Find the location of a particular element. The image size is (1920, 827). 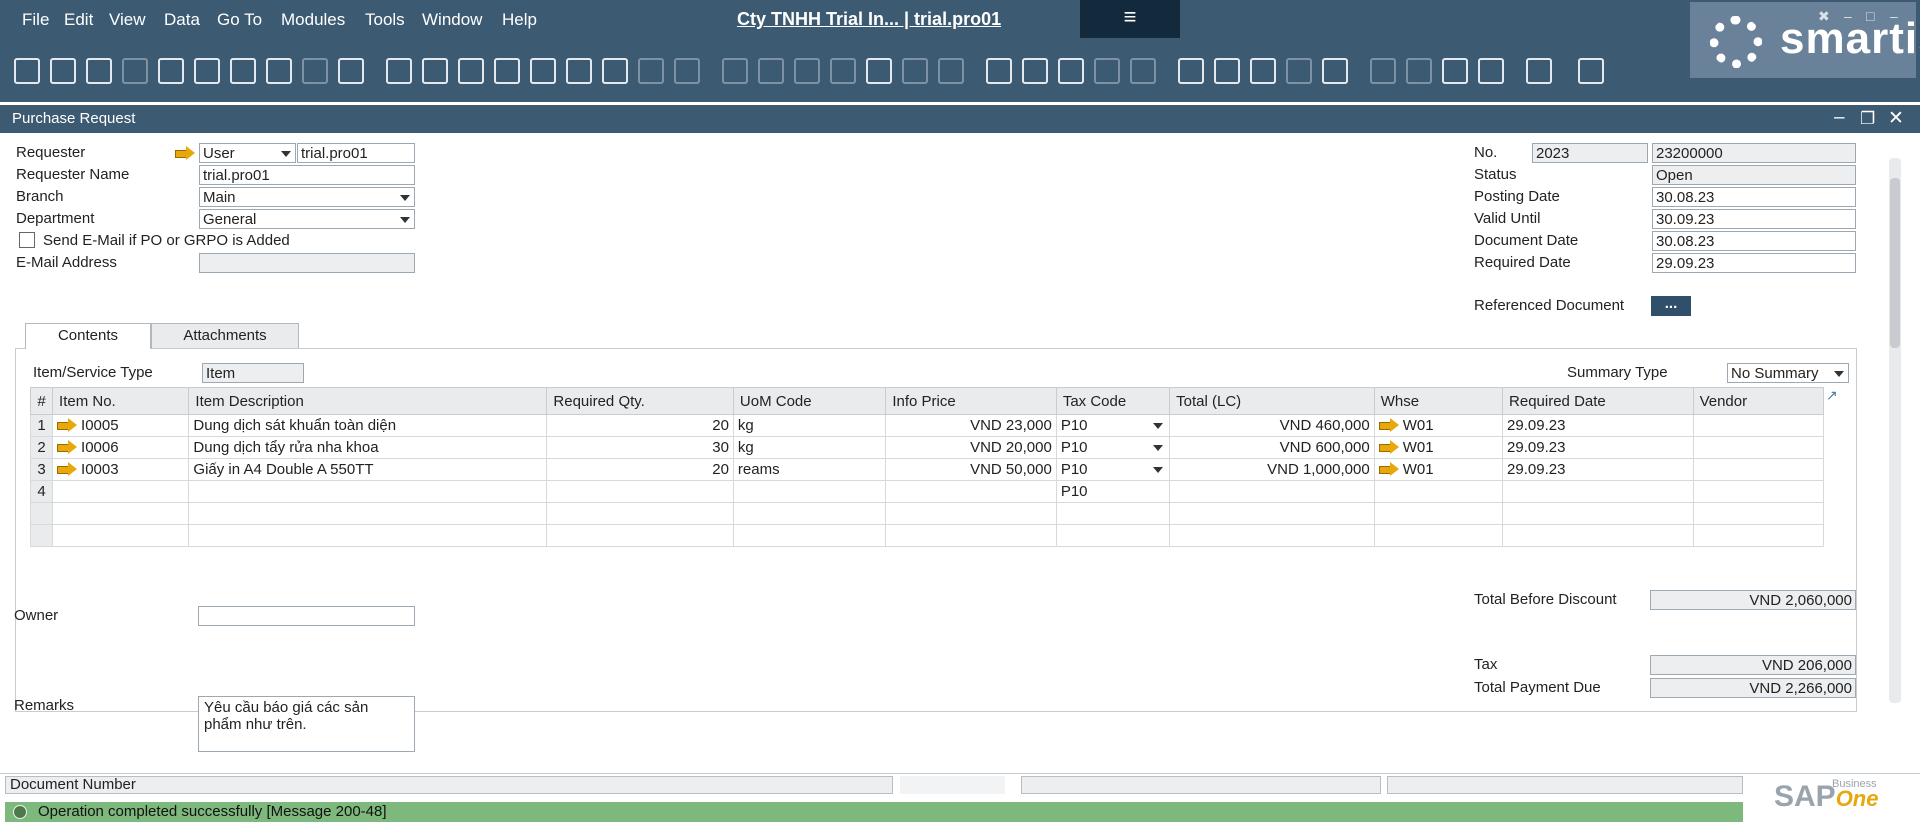

copy-icon is located at coordinates (171, 71).